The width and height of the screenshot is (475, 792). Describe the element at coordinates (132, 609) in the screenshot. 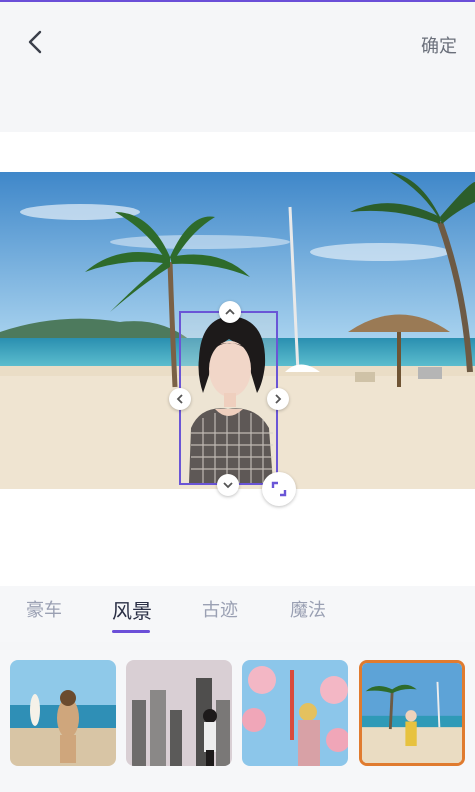

I see `tab-scenery: 风景` at that location.